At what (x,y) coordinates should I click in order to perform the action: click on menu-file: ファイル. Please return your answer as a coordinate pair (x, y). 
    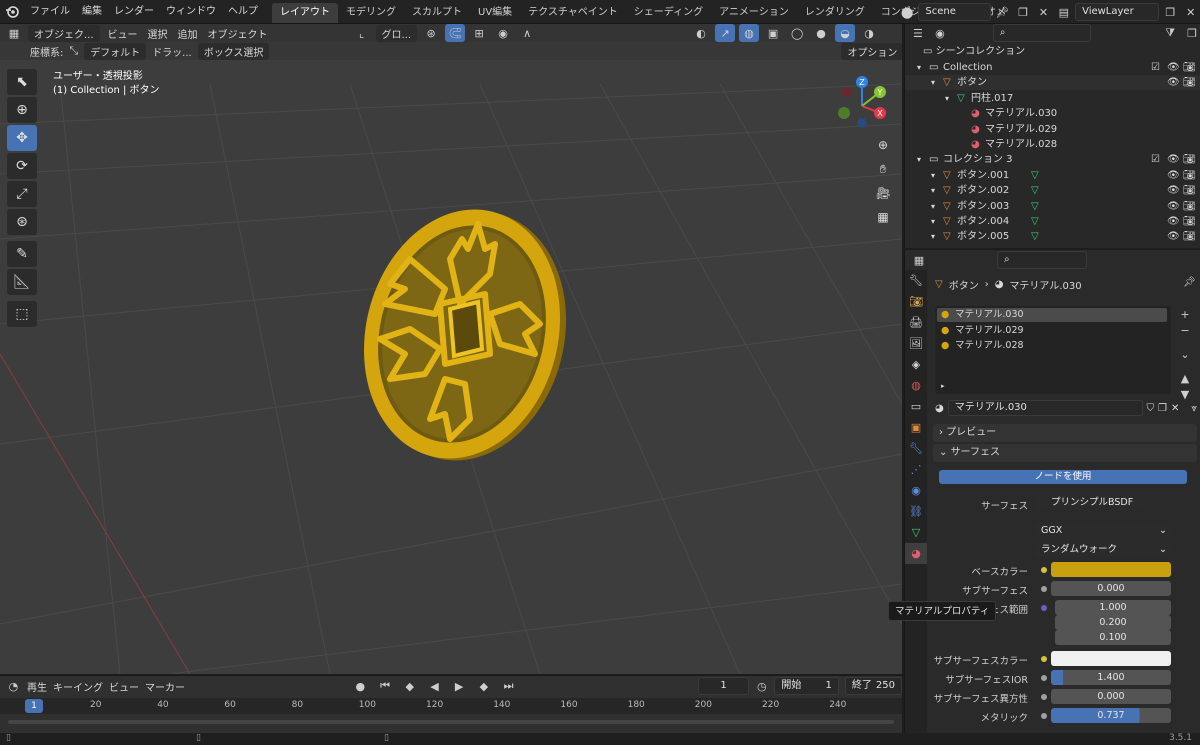
    Looking at the image, I should click on (50, 12).